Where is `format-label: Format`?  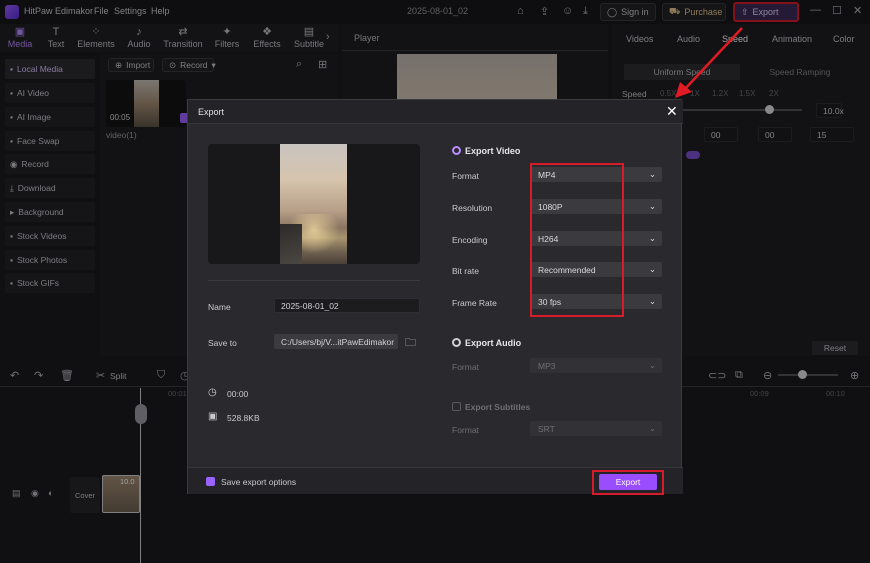
format-label: Format is located at coordinates (465, 176).